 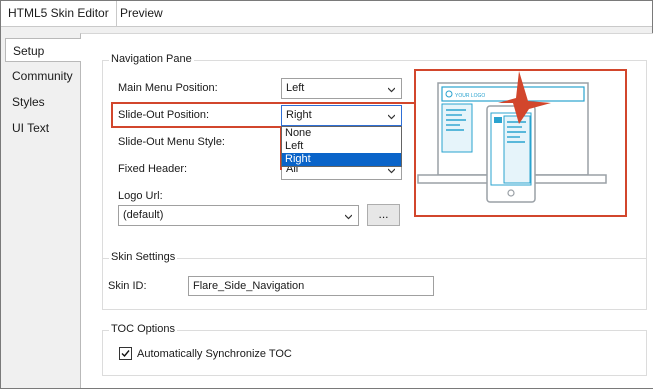 What do you see at coordinates (263, 103) in the screenshot?
I see `callout-line-top` at bounding box center [263, 103].